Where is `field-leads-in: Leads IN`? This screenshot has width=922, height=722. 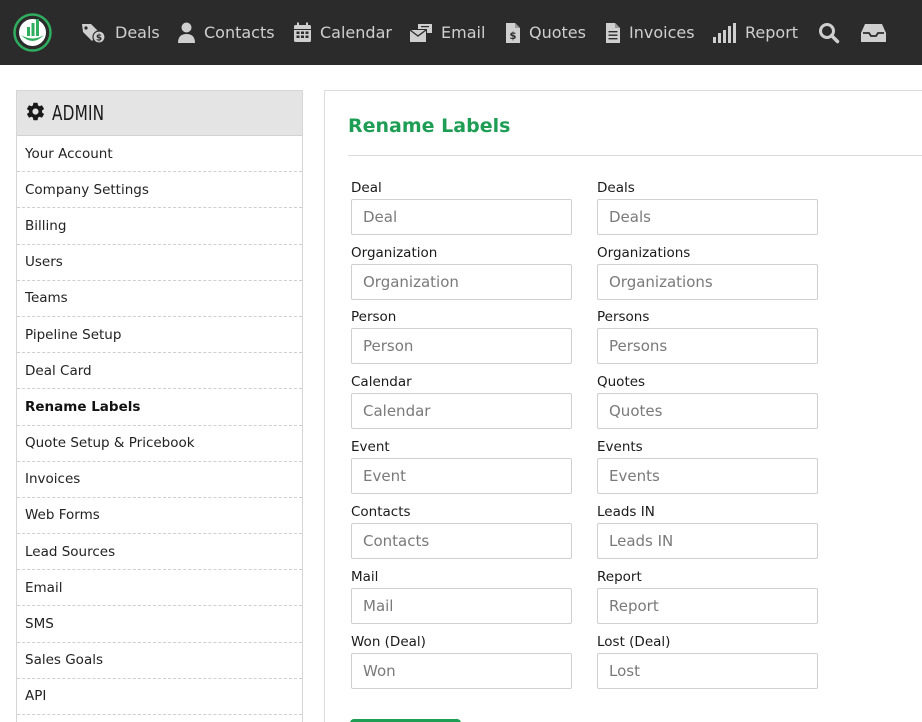
field-leads-in: Leads IN is located at coordinates (707, 531).